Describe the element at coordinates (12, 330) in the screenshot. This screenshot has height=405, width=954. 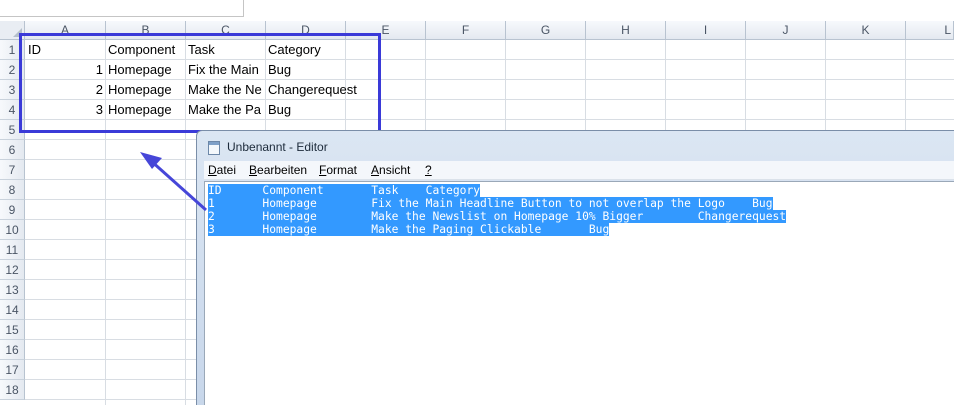
I see `row-header-15: 15` at that location.